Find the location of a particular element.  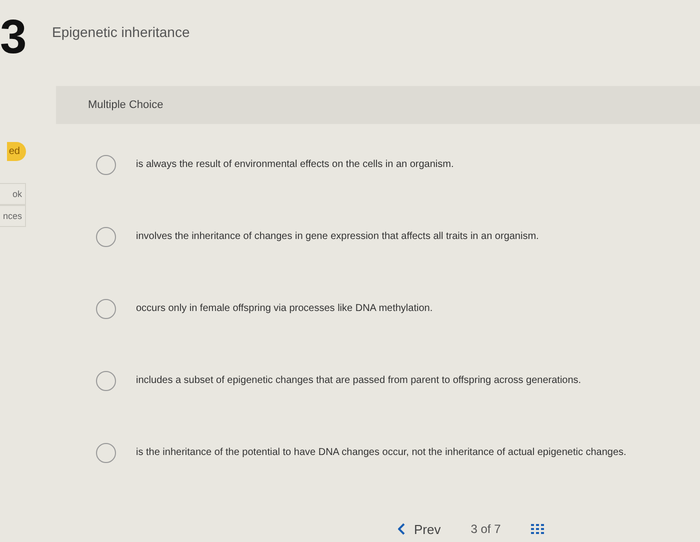

chevron-left-icon is located at coordinates (402, 529).